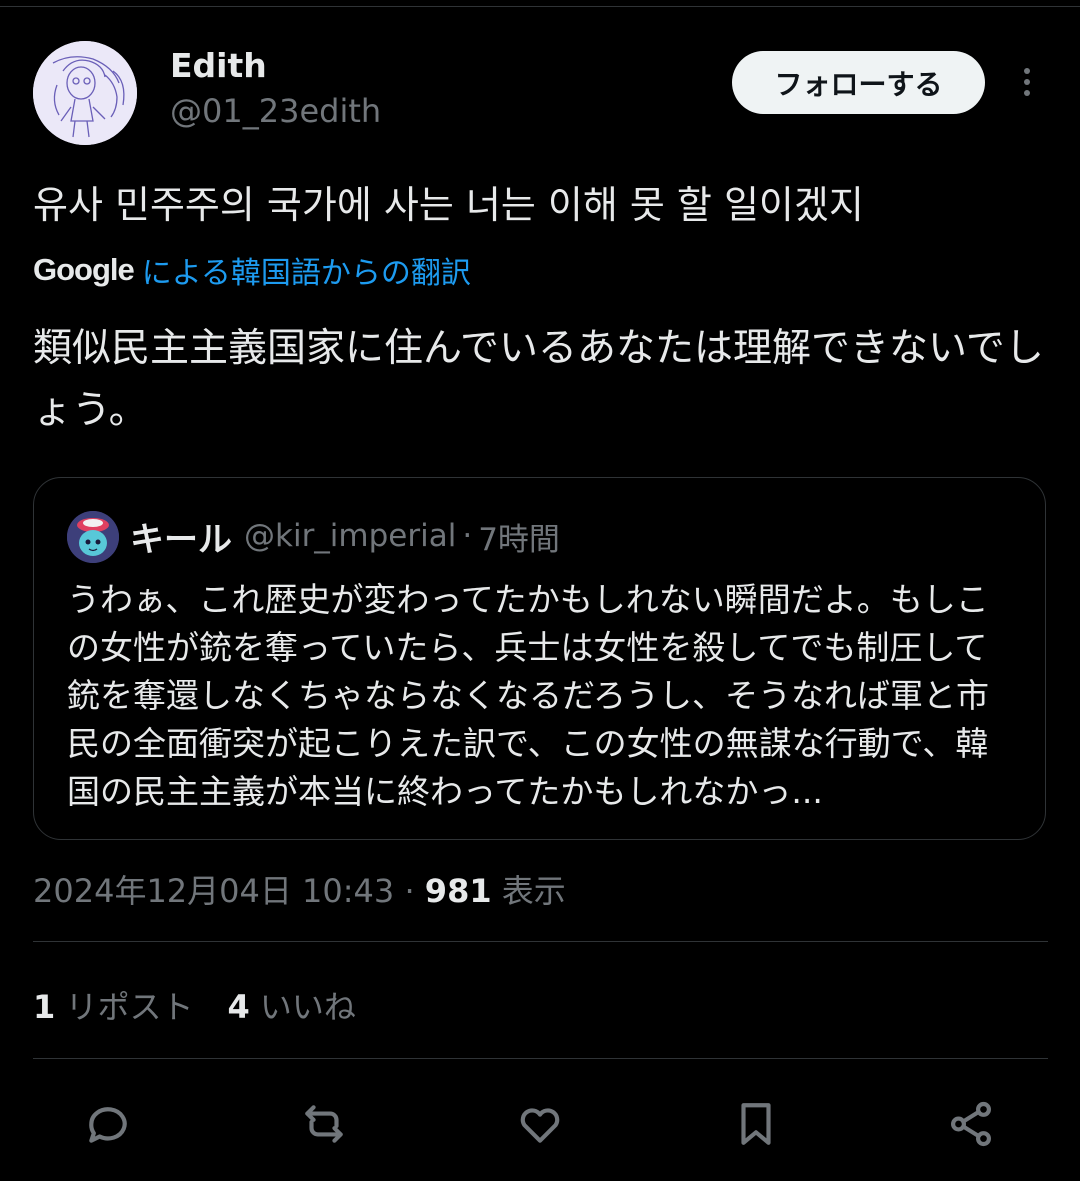  I want to click on tweet-translated-text: 類似民主主義国家に住んでいるあなたは理解できないでしょう。, so click(538, 379).